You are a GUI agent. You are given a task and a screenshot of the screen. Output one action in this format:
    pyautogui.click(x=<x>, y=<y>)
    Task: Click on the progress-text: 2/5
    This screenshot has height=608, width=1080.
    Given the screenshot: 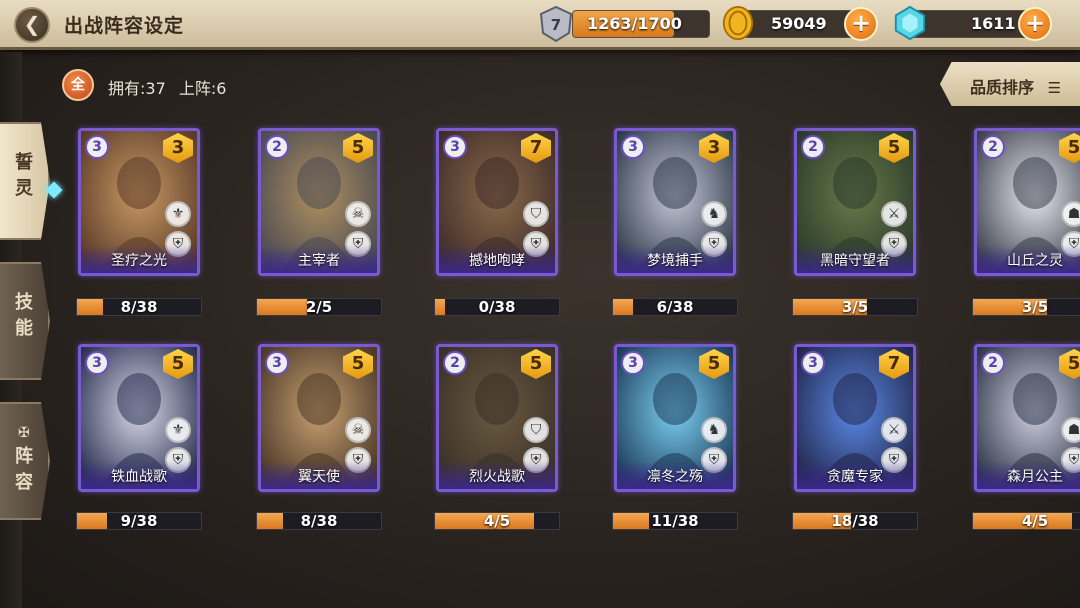 What is the action you would take?
    pyautogui.click(x=319, y=307)
    